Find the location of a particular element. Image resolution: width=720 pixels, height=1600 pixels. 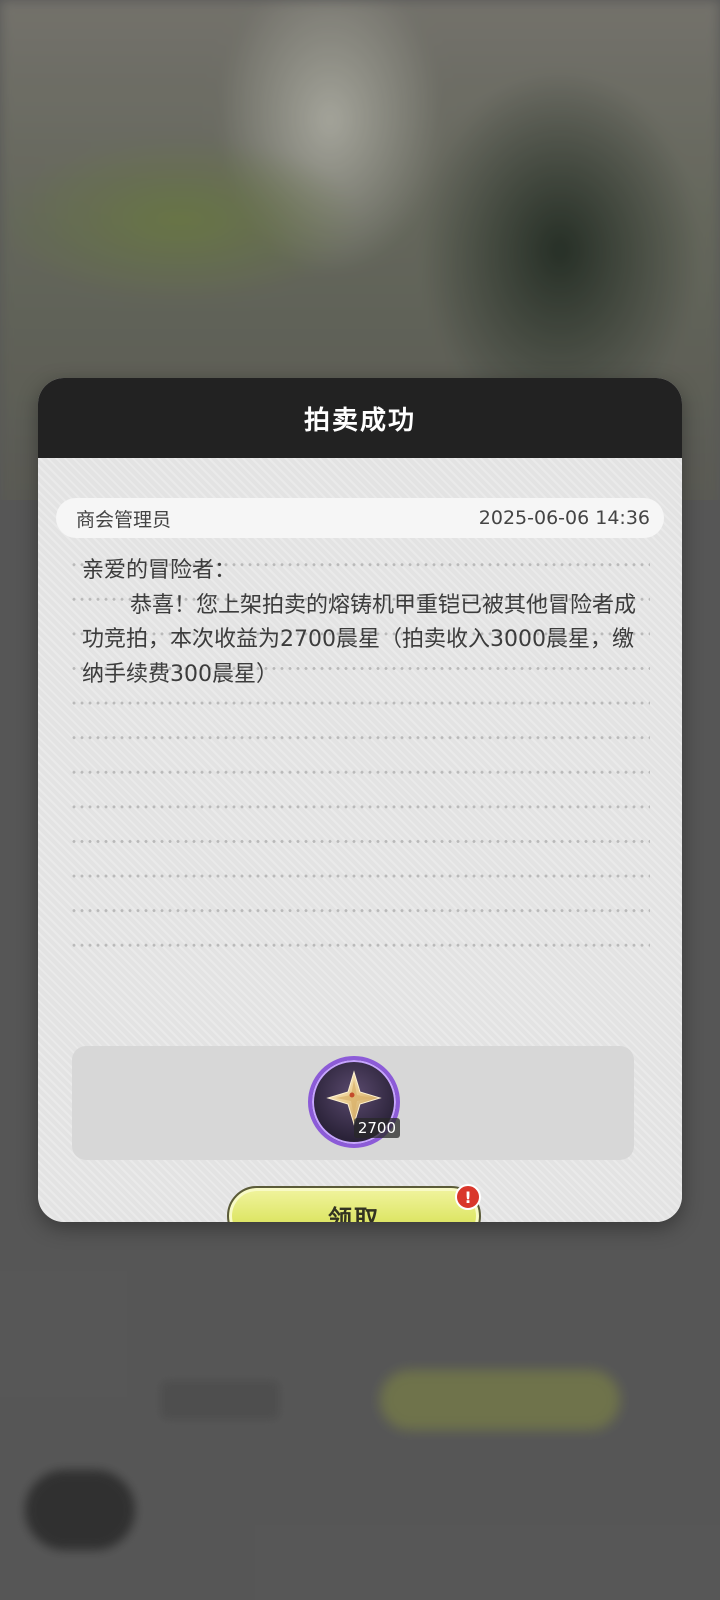

reward-count: 2700 is located at coordinates (376, 1128).